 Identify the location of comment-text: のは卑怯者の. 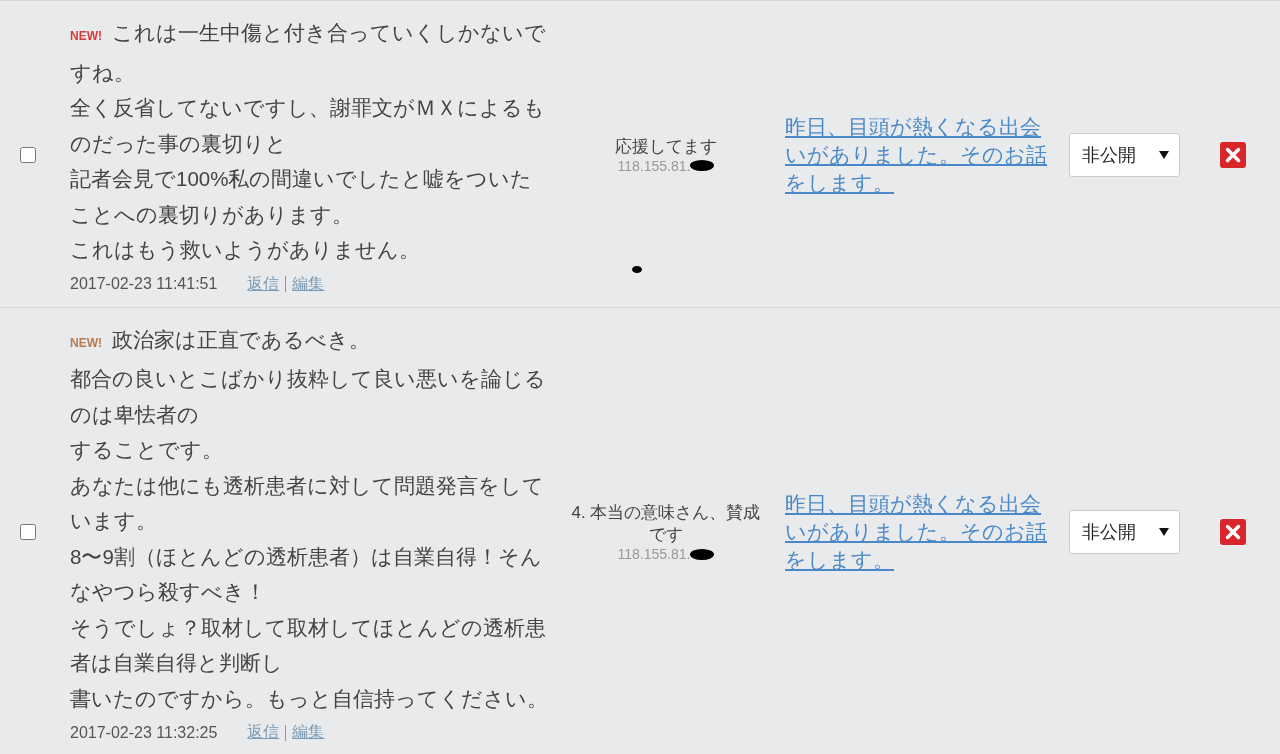
(134, 414).